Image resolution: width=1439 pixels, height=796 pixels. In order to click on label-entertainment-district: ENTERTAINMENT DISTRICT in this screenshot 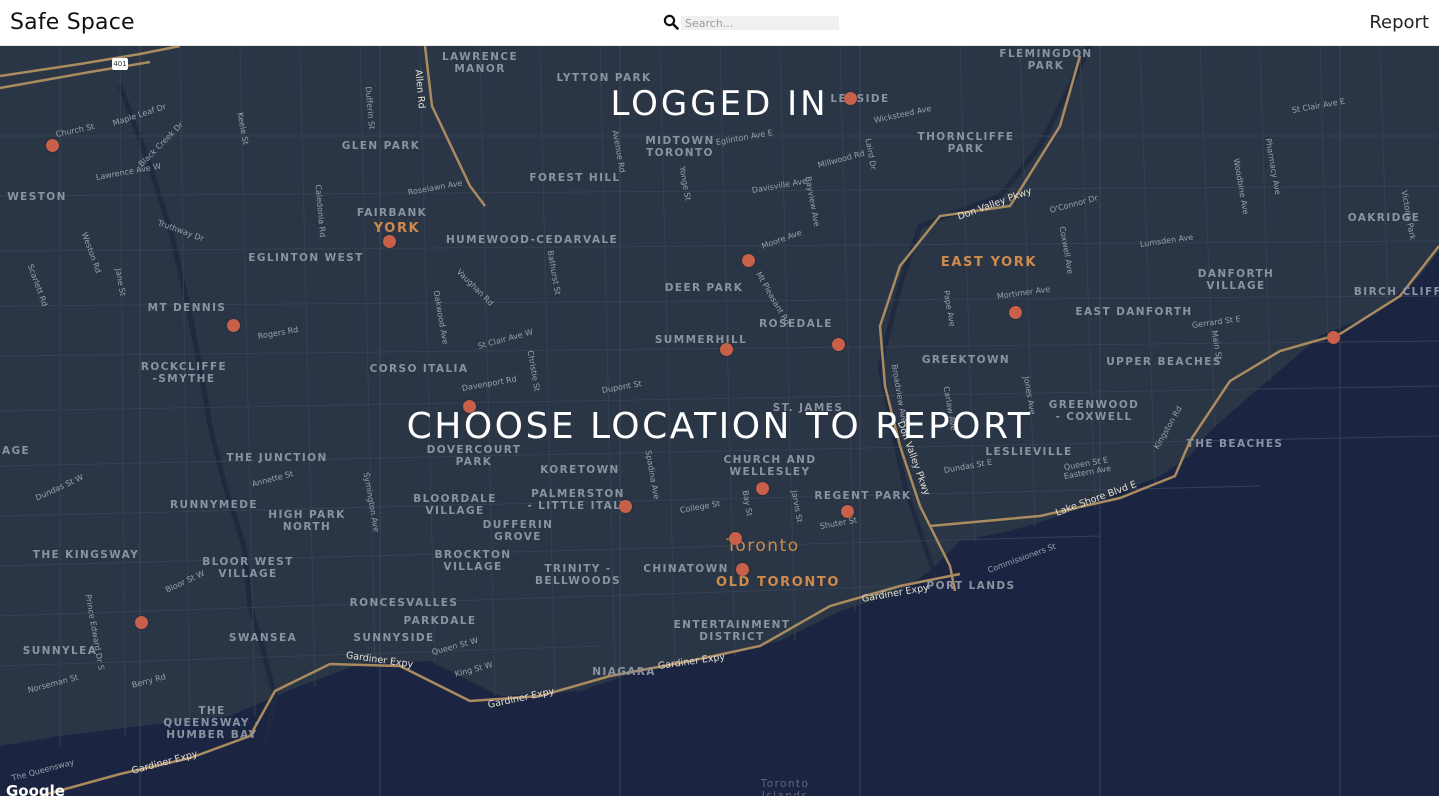, I will do `click(732, 631)`.